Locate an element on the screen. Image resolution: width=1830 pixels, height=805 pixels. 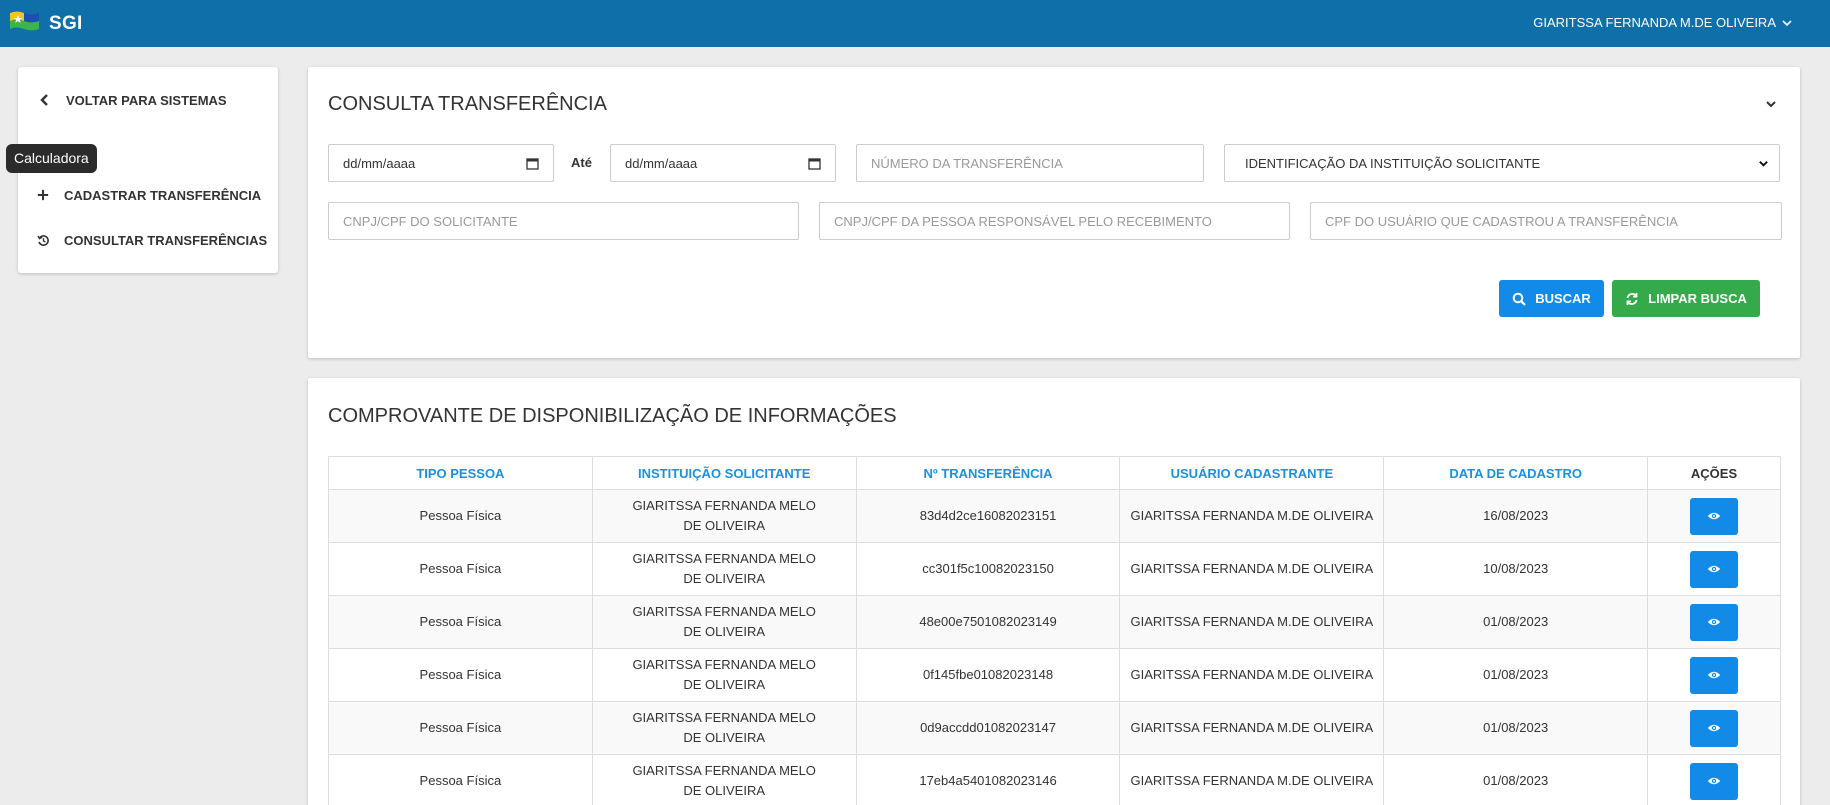
sidebar-item-label: CONSULTAR TRANSFERÊNCIAS is located at coordinates (166, 240).